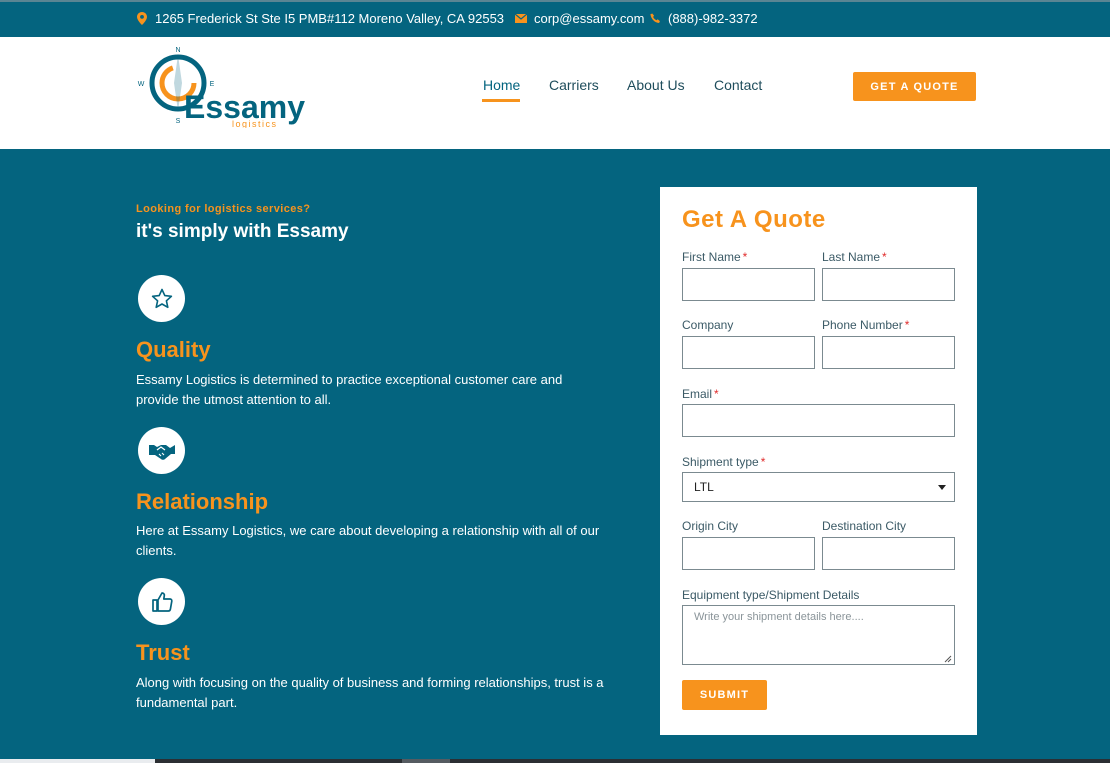 The width and height of the screenshot is (1110, 763). Describe the element at coordinates (555, 761) in the screenshot. I see `bottom-strip` at that location.